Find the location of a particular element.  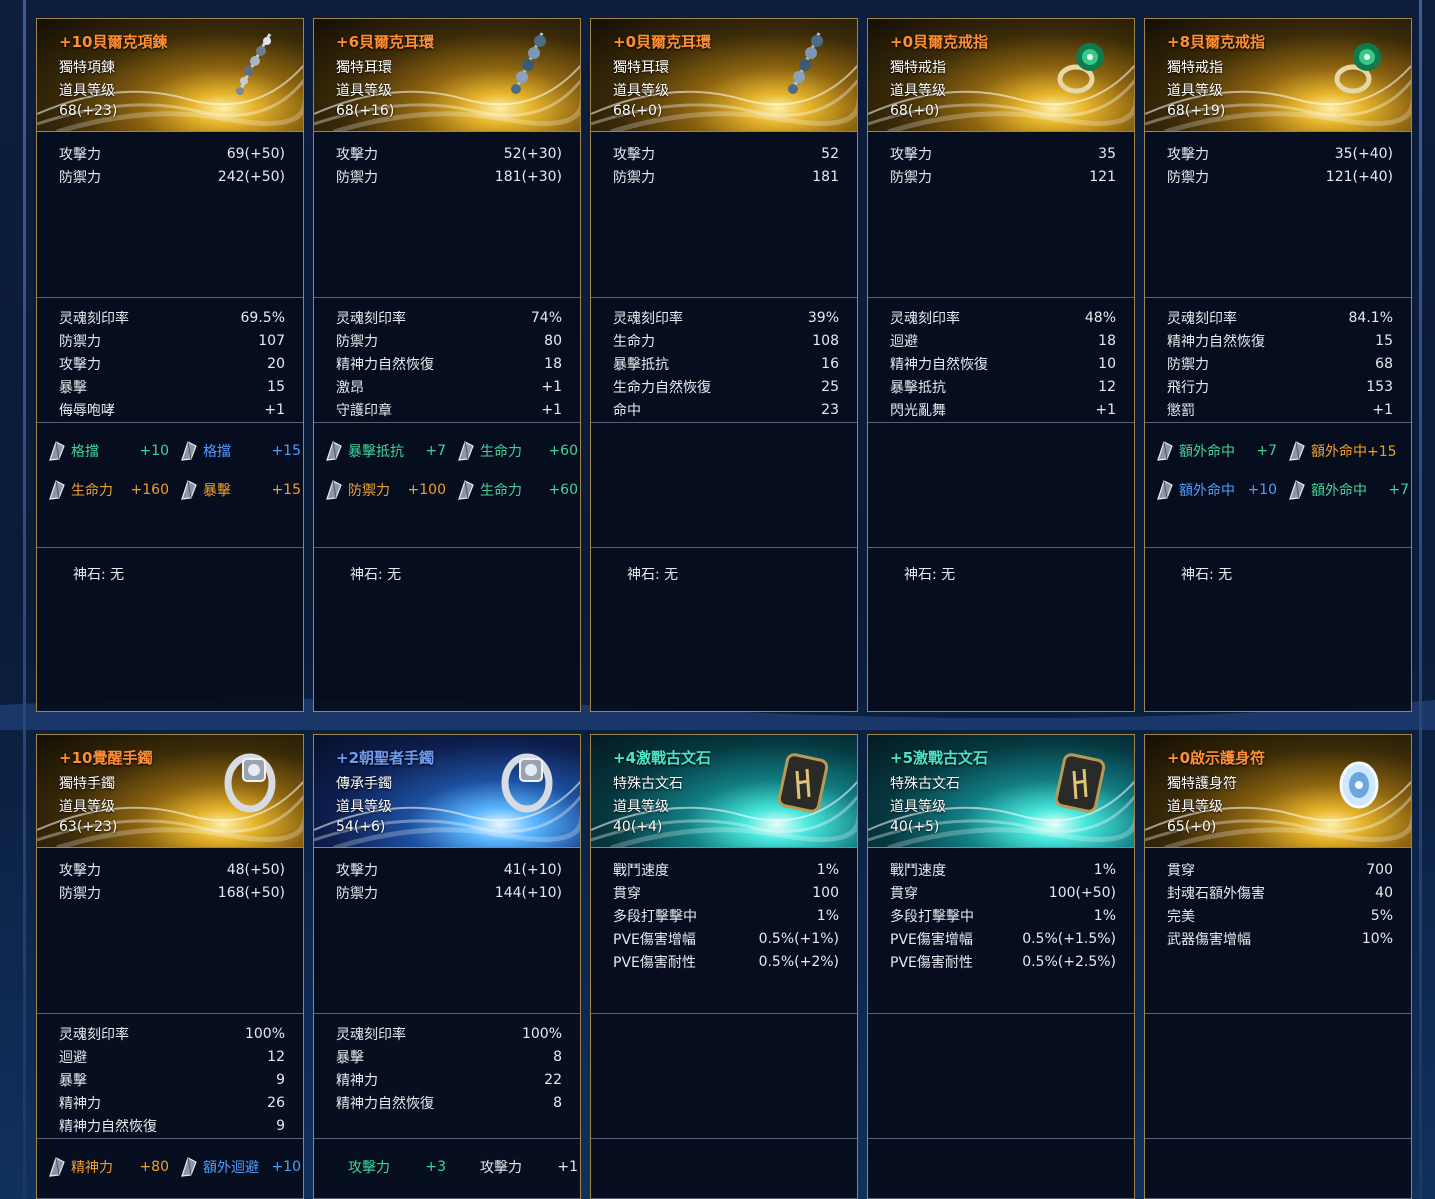

manastone-slot: 額外命中+15 is located at coordinates (1348, 451).